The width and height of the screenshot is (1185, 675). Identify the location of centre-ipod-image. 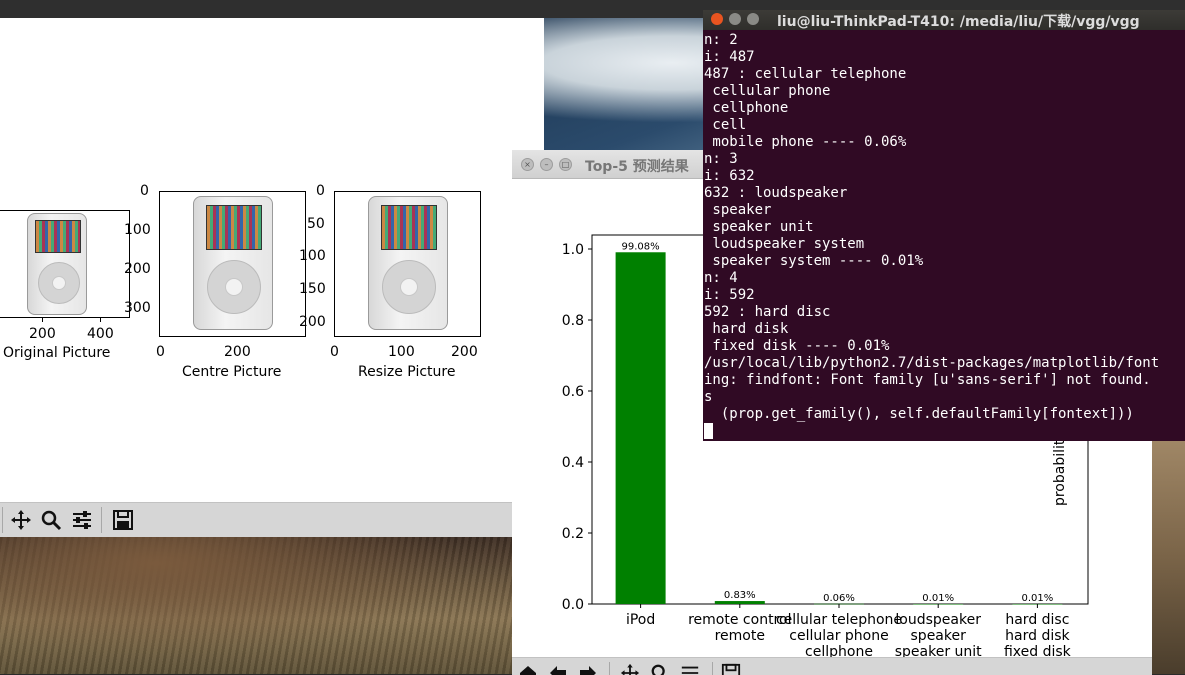
(233, 263).